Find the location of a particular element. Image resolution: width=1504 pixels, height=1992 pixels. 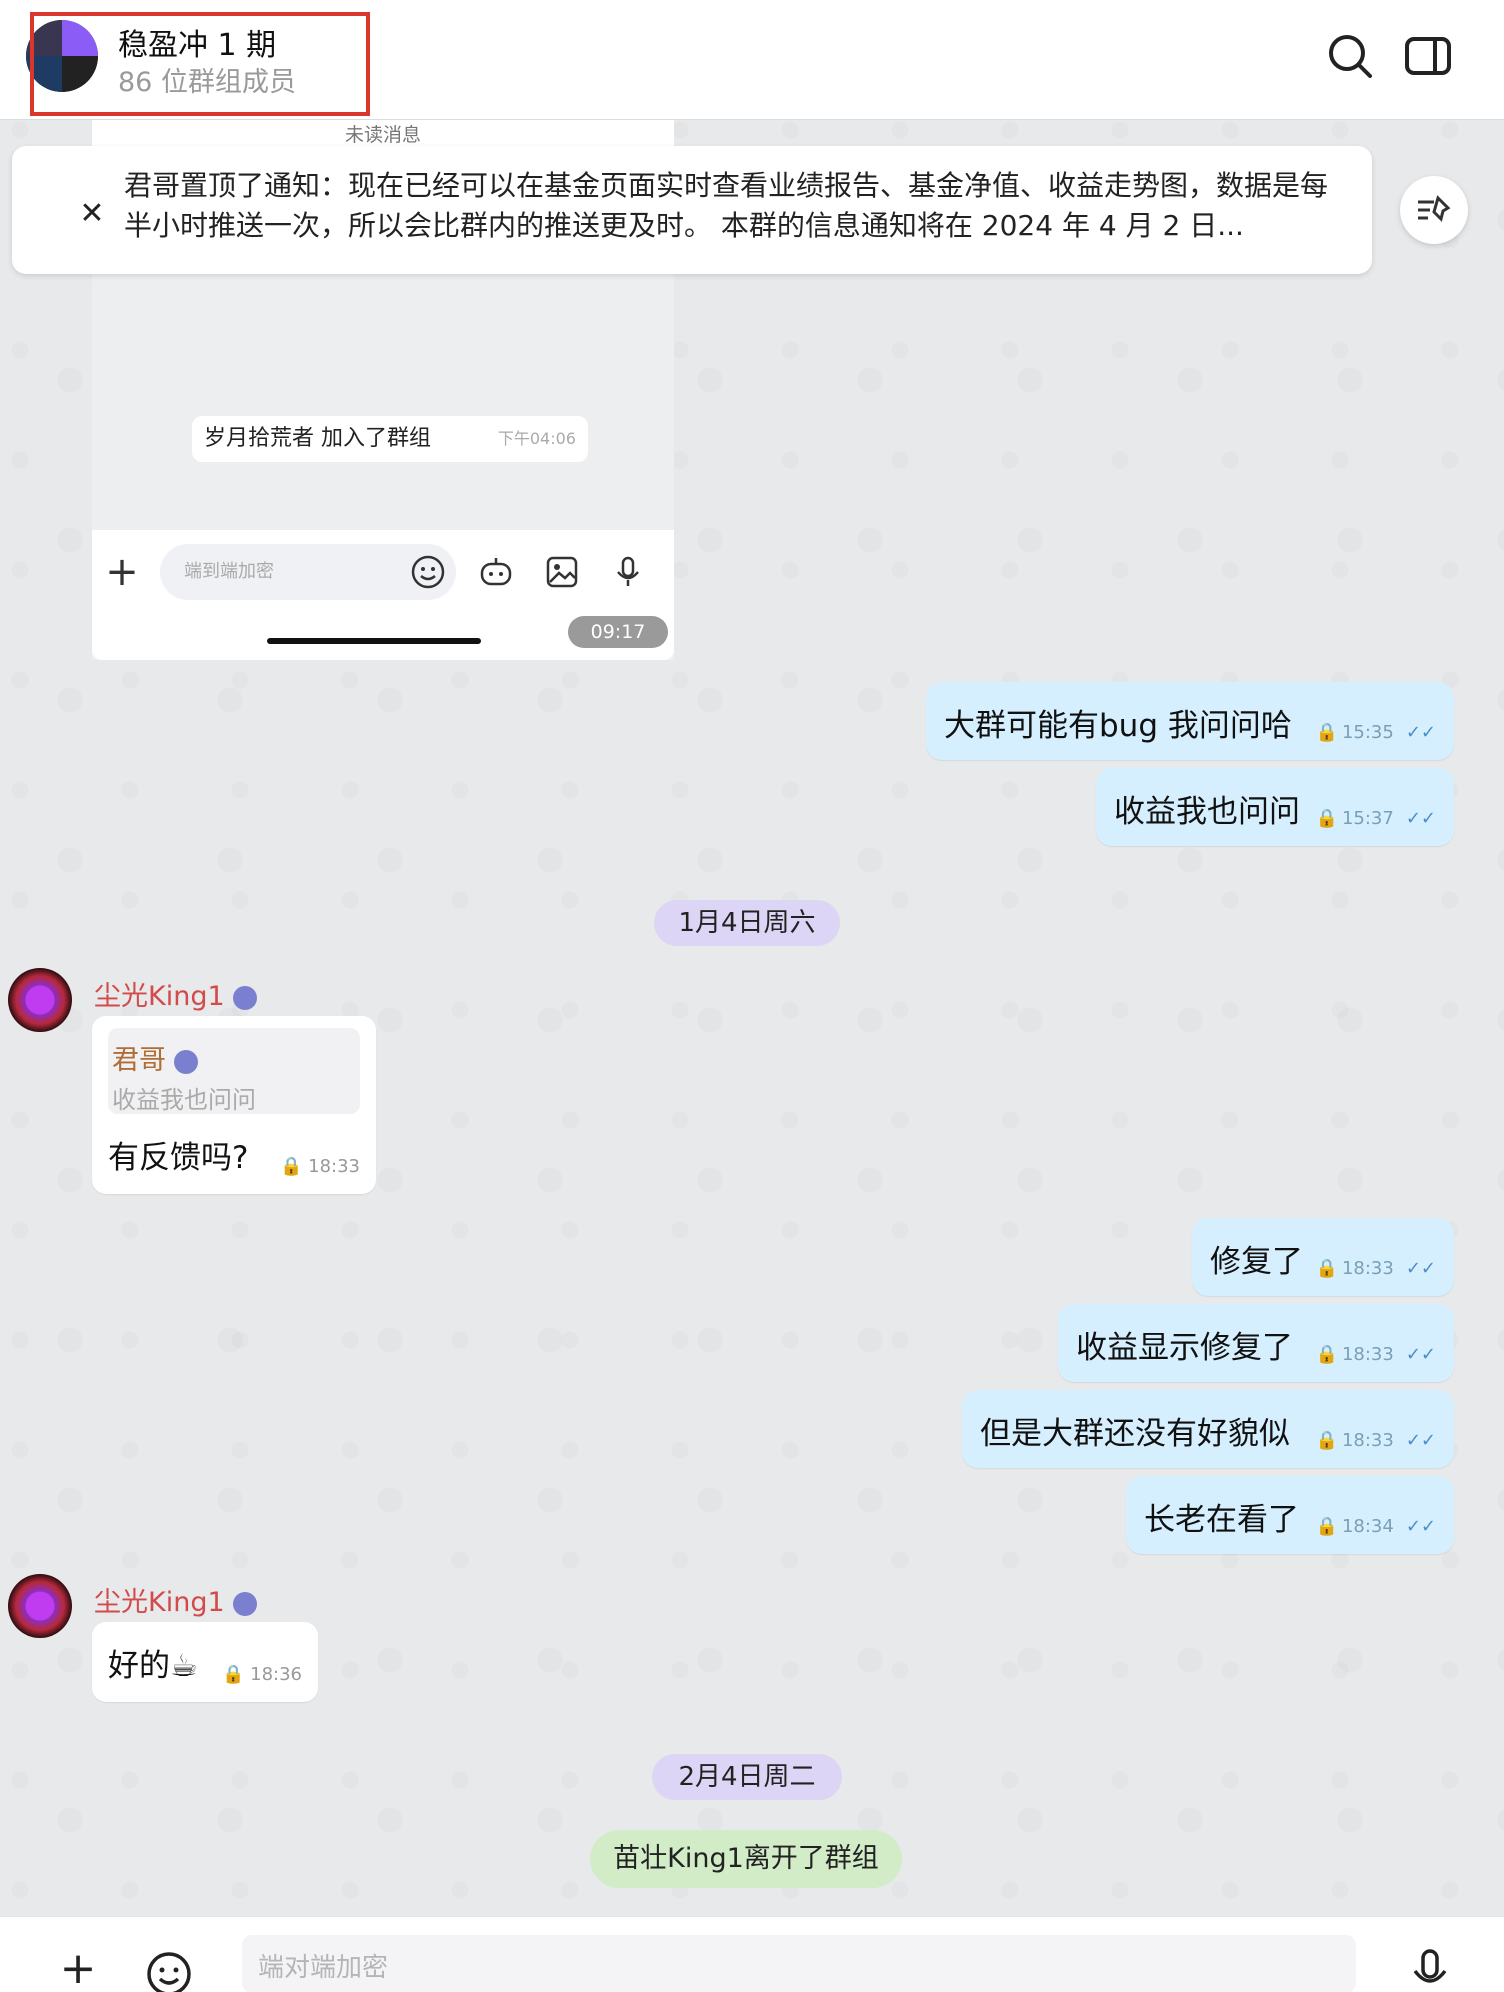

message-meta: 🔒 15:37 ✓✓ is located at coordinates (1375, 818).